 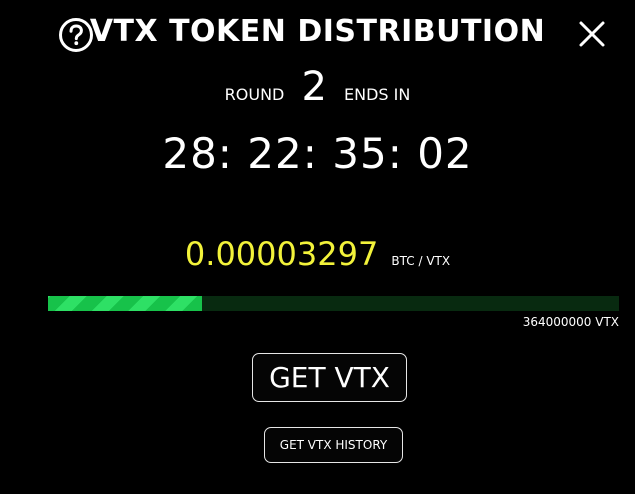 I want to click on round-label: ROUND, so click(x=254, y=94).